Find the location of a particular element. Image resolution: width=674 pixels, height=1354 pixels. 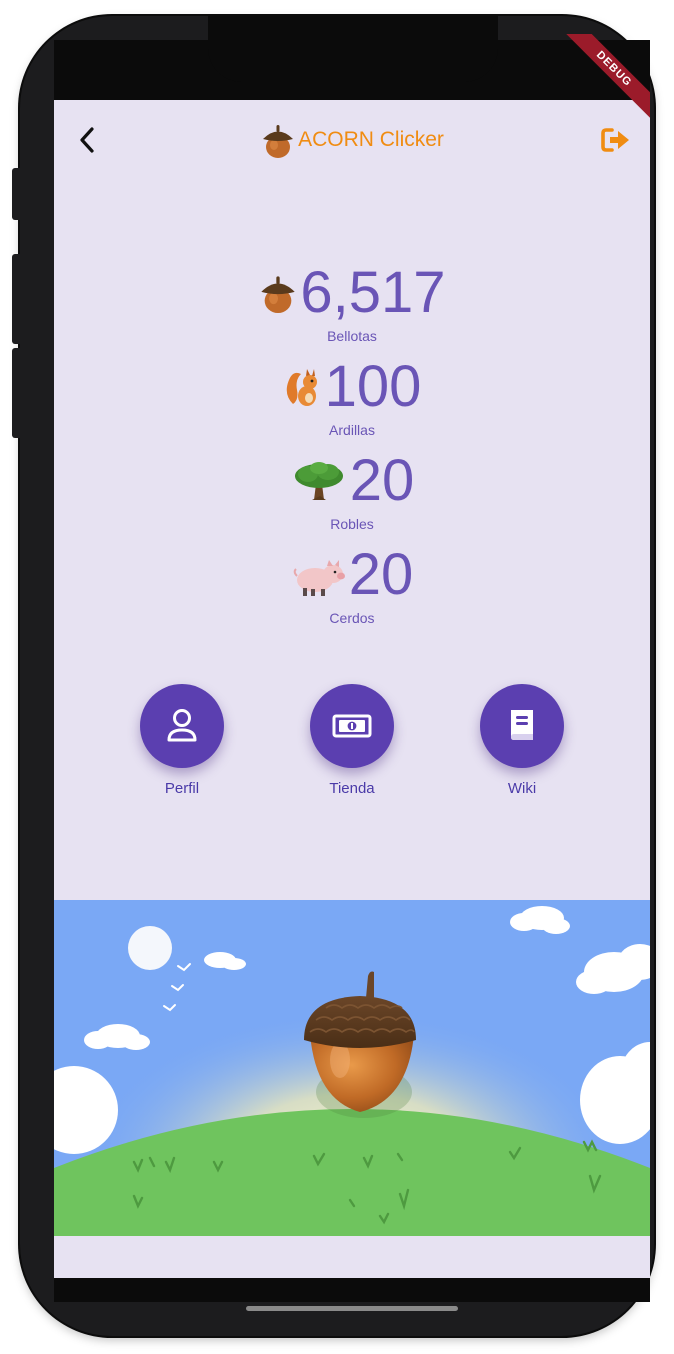

stat-value: 6,517 is located at coordinates (373, 292).